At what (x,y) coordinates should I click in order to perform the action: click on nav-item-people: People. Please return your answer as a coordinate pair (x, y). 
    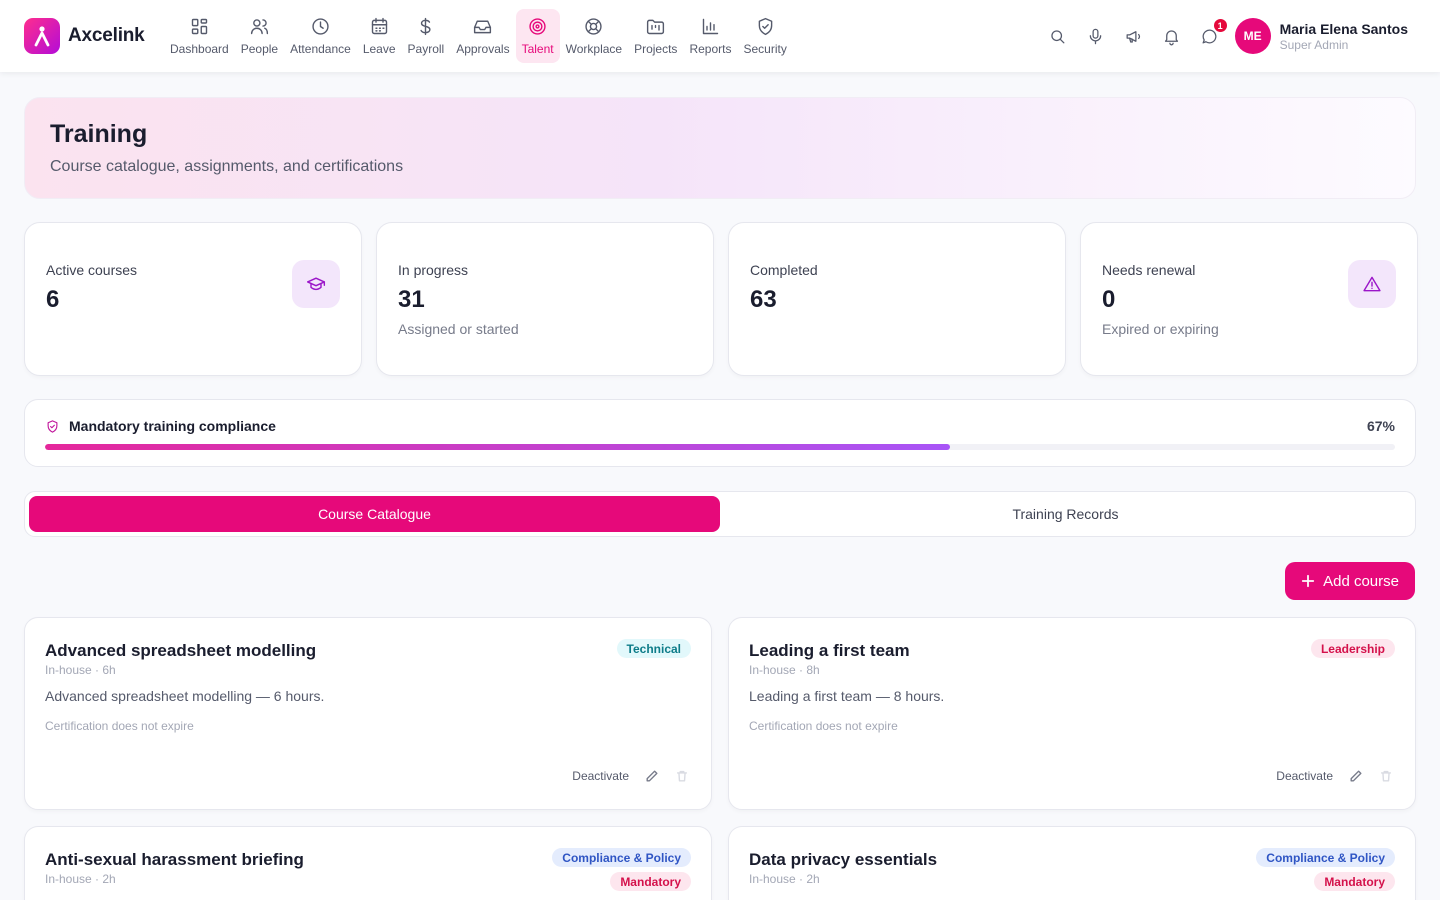
    Looking at the image, I should click on (259, 36).